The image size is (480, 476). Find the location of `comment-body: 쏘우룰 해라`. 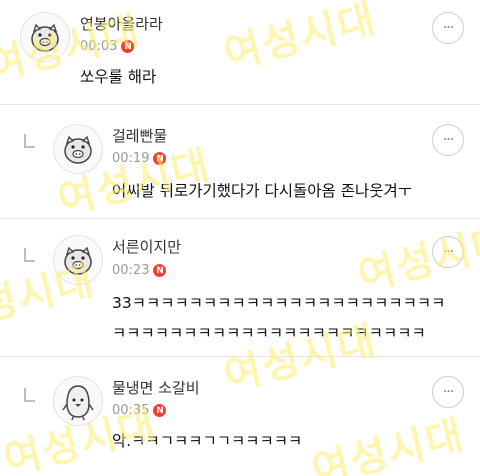

comment-body: 쏘우룰 해라 is located at coordinates (118, 77).